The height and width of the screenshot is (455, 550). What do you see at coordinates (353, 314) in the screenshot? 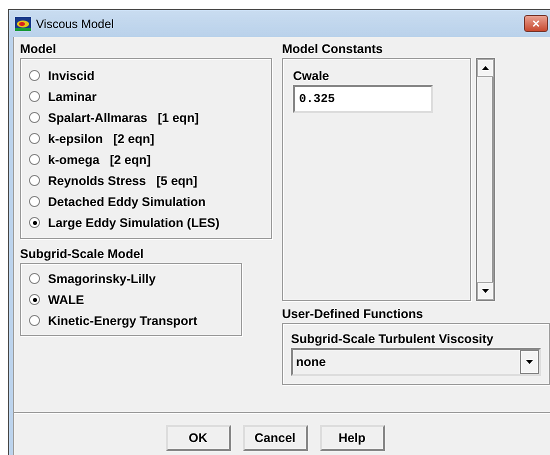
I see `group-label: User-Defined Functions` at bounding box center [353, 314].